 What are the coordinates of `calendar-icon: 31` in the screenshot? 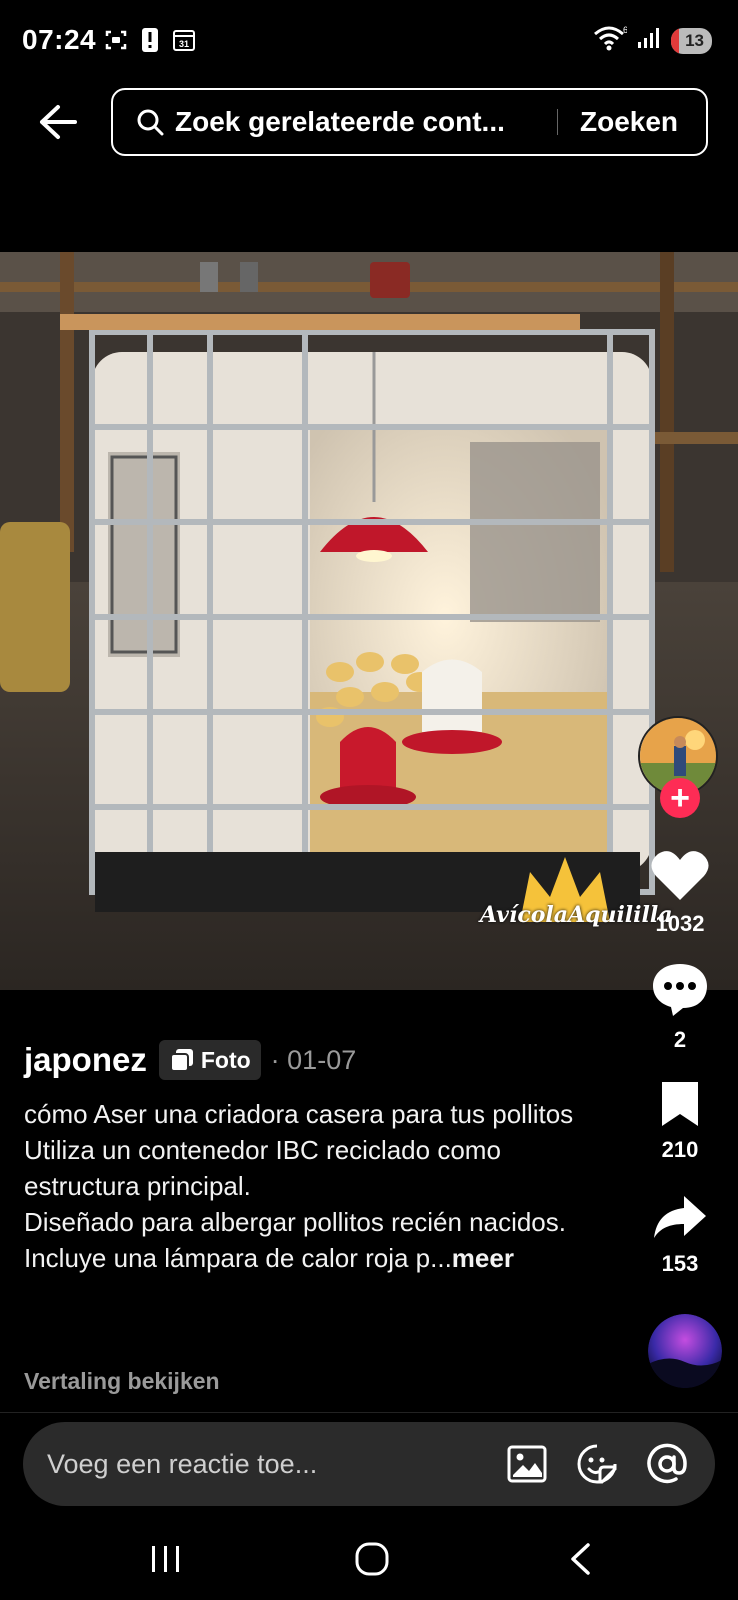 It's located at (184, 40).